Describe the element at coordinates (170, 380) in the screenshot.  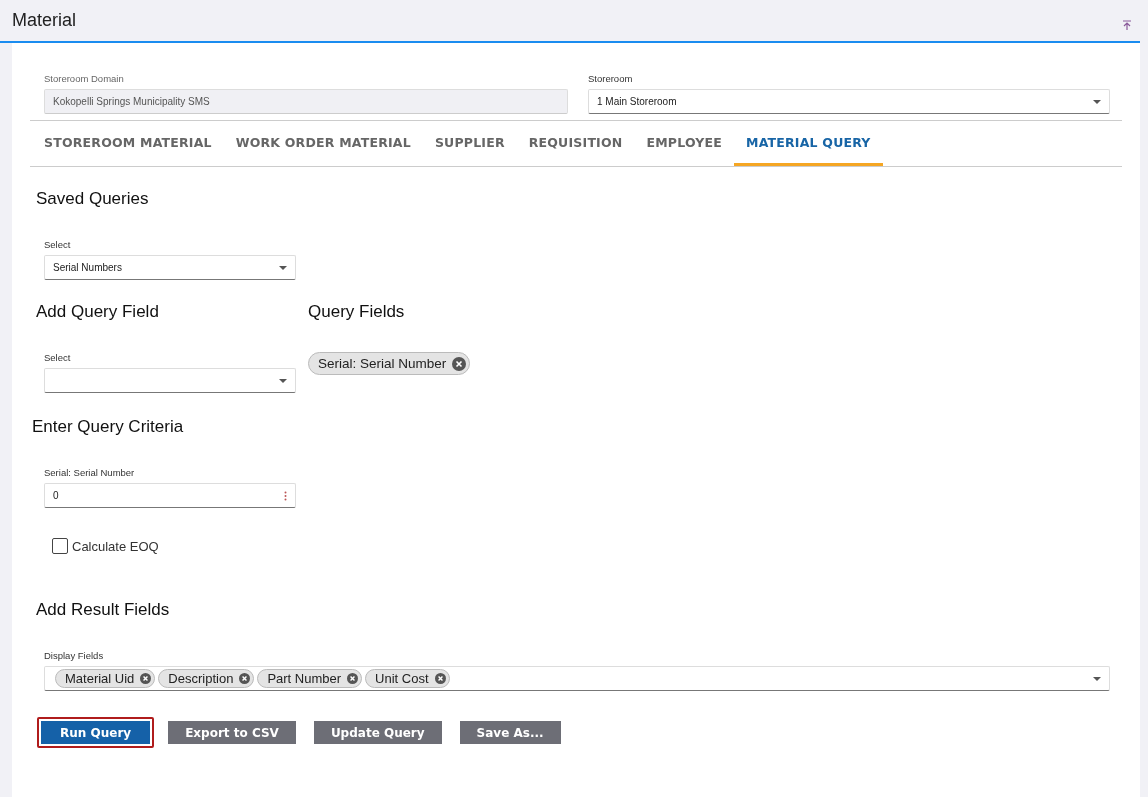
I see `query-field-dropdown` at that location.